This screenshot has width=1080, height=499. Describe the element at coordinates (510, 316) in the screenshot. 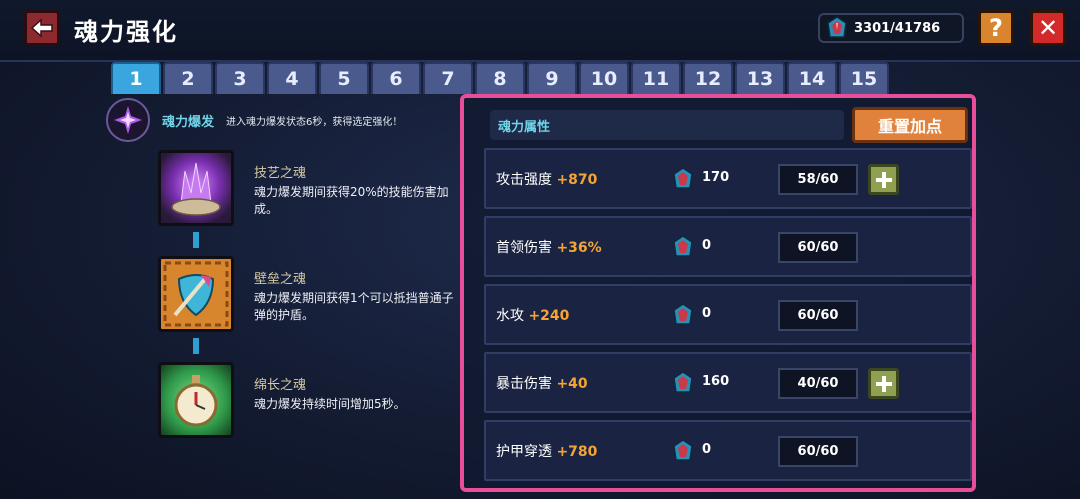

I see `attribute-name: 水攻` at that location.